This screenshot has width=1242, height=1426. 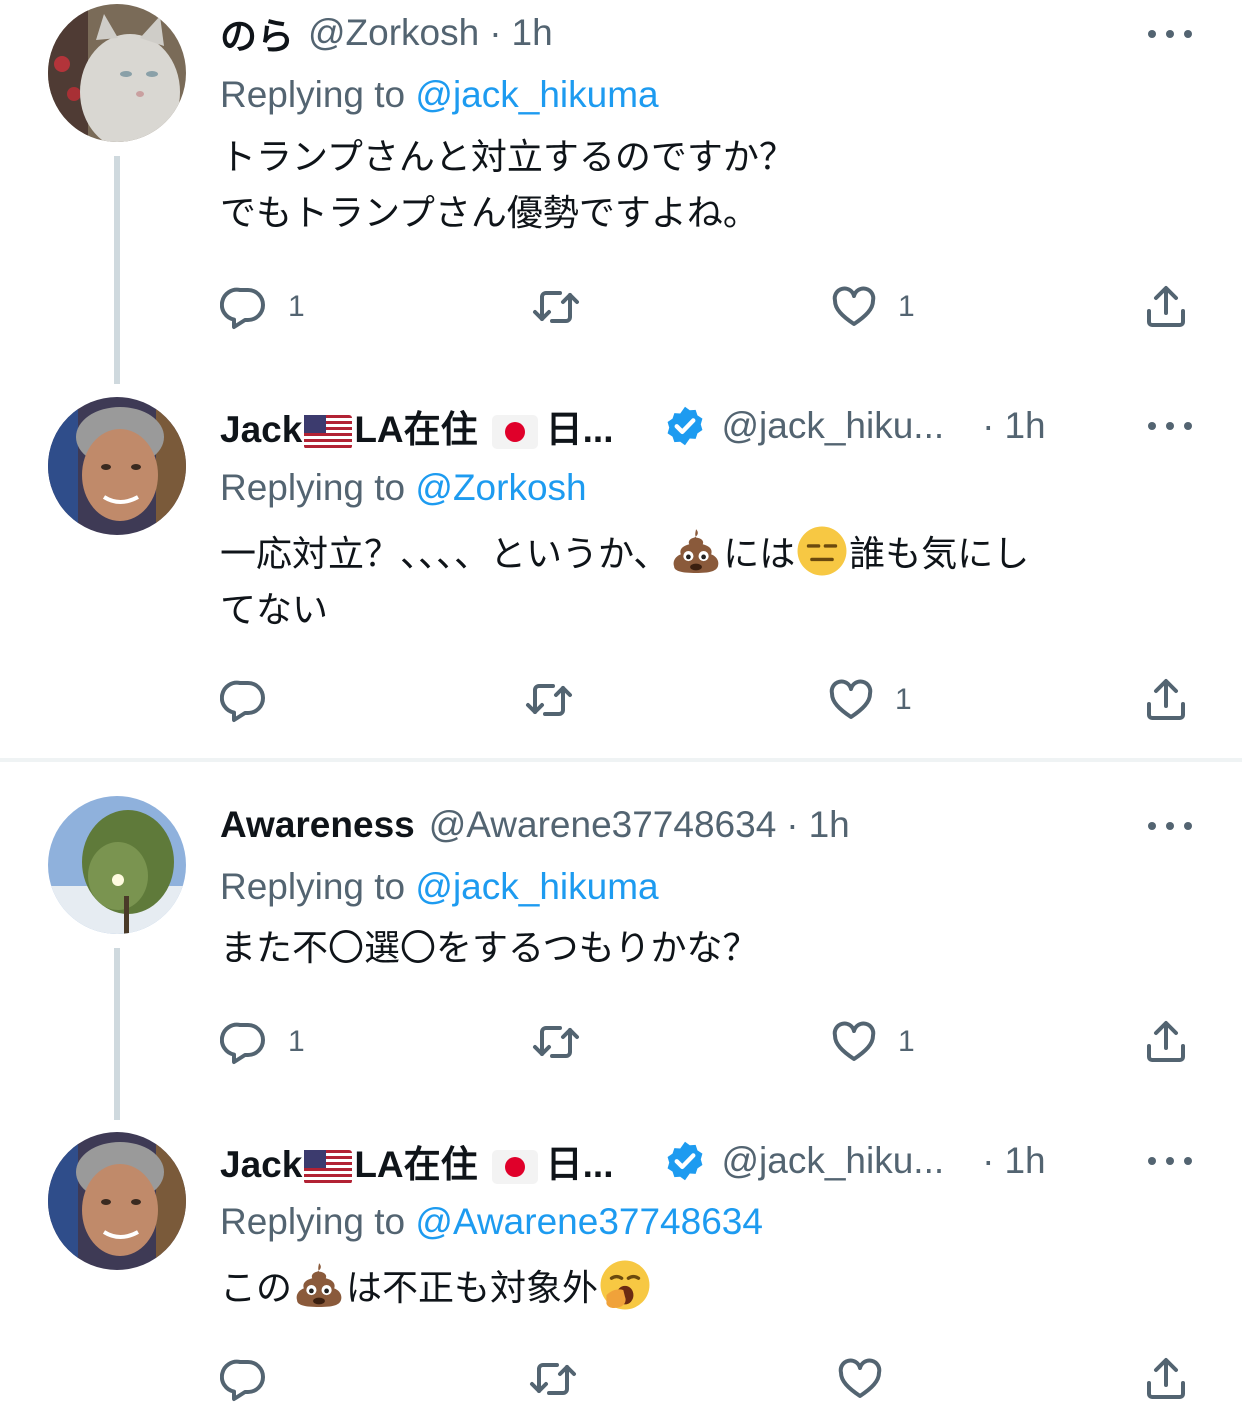 I want to click on tweet-text: また不〇選〇をするつもりかな？, so click(x=700, y=949).